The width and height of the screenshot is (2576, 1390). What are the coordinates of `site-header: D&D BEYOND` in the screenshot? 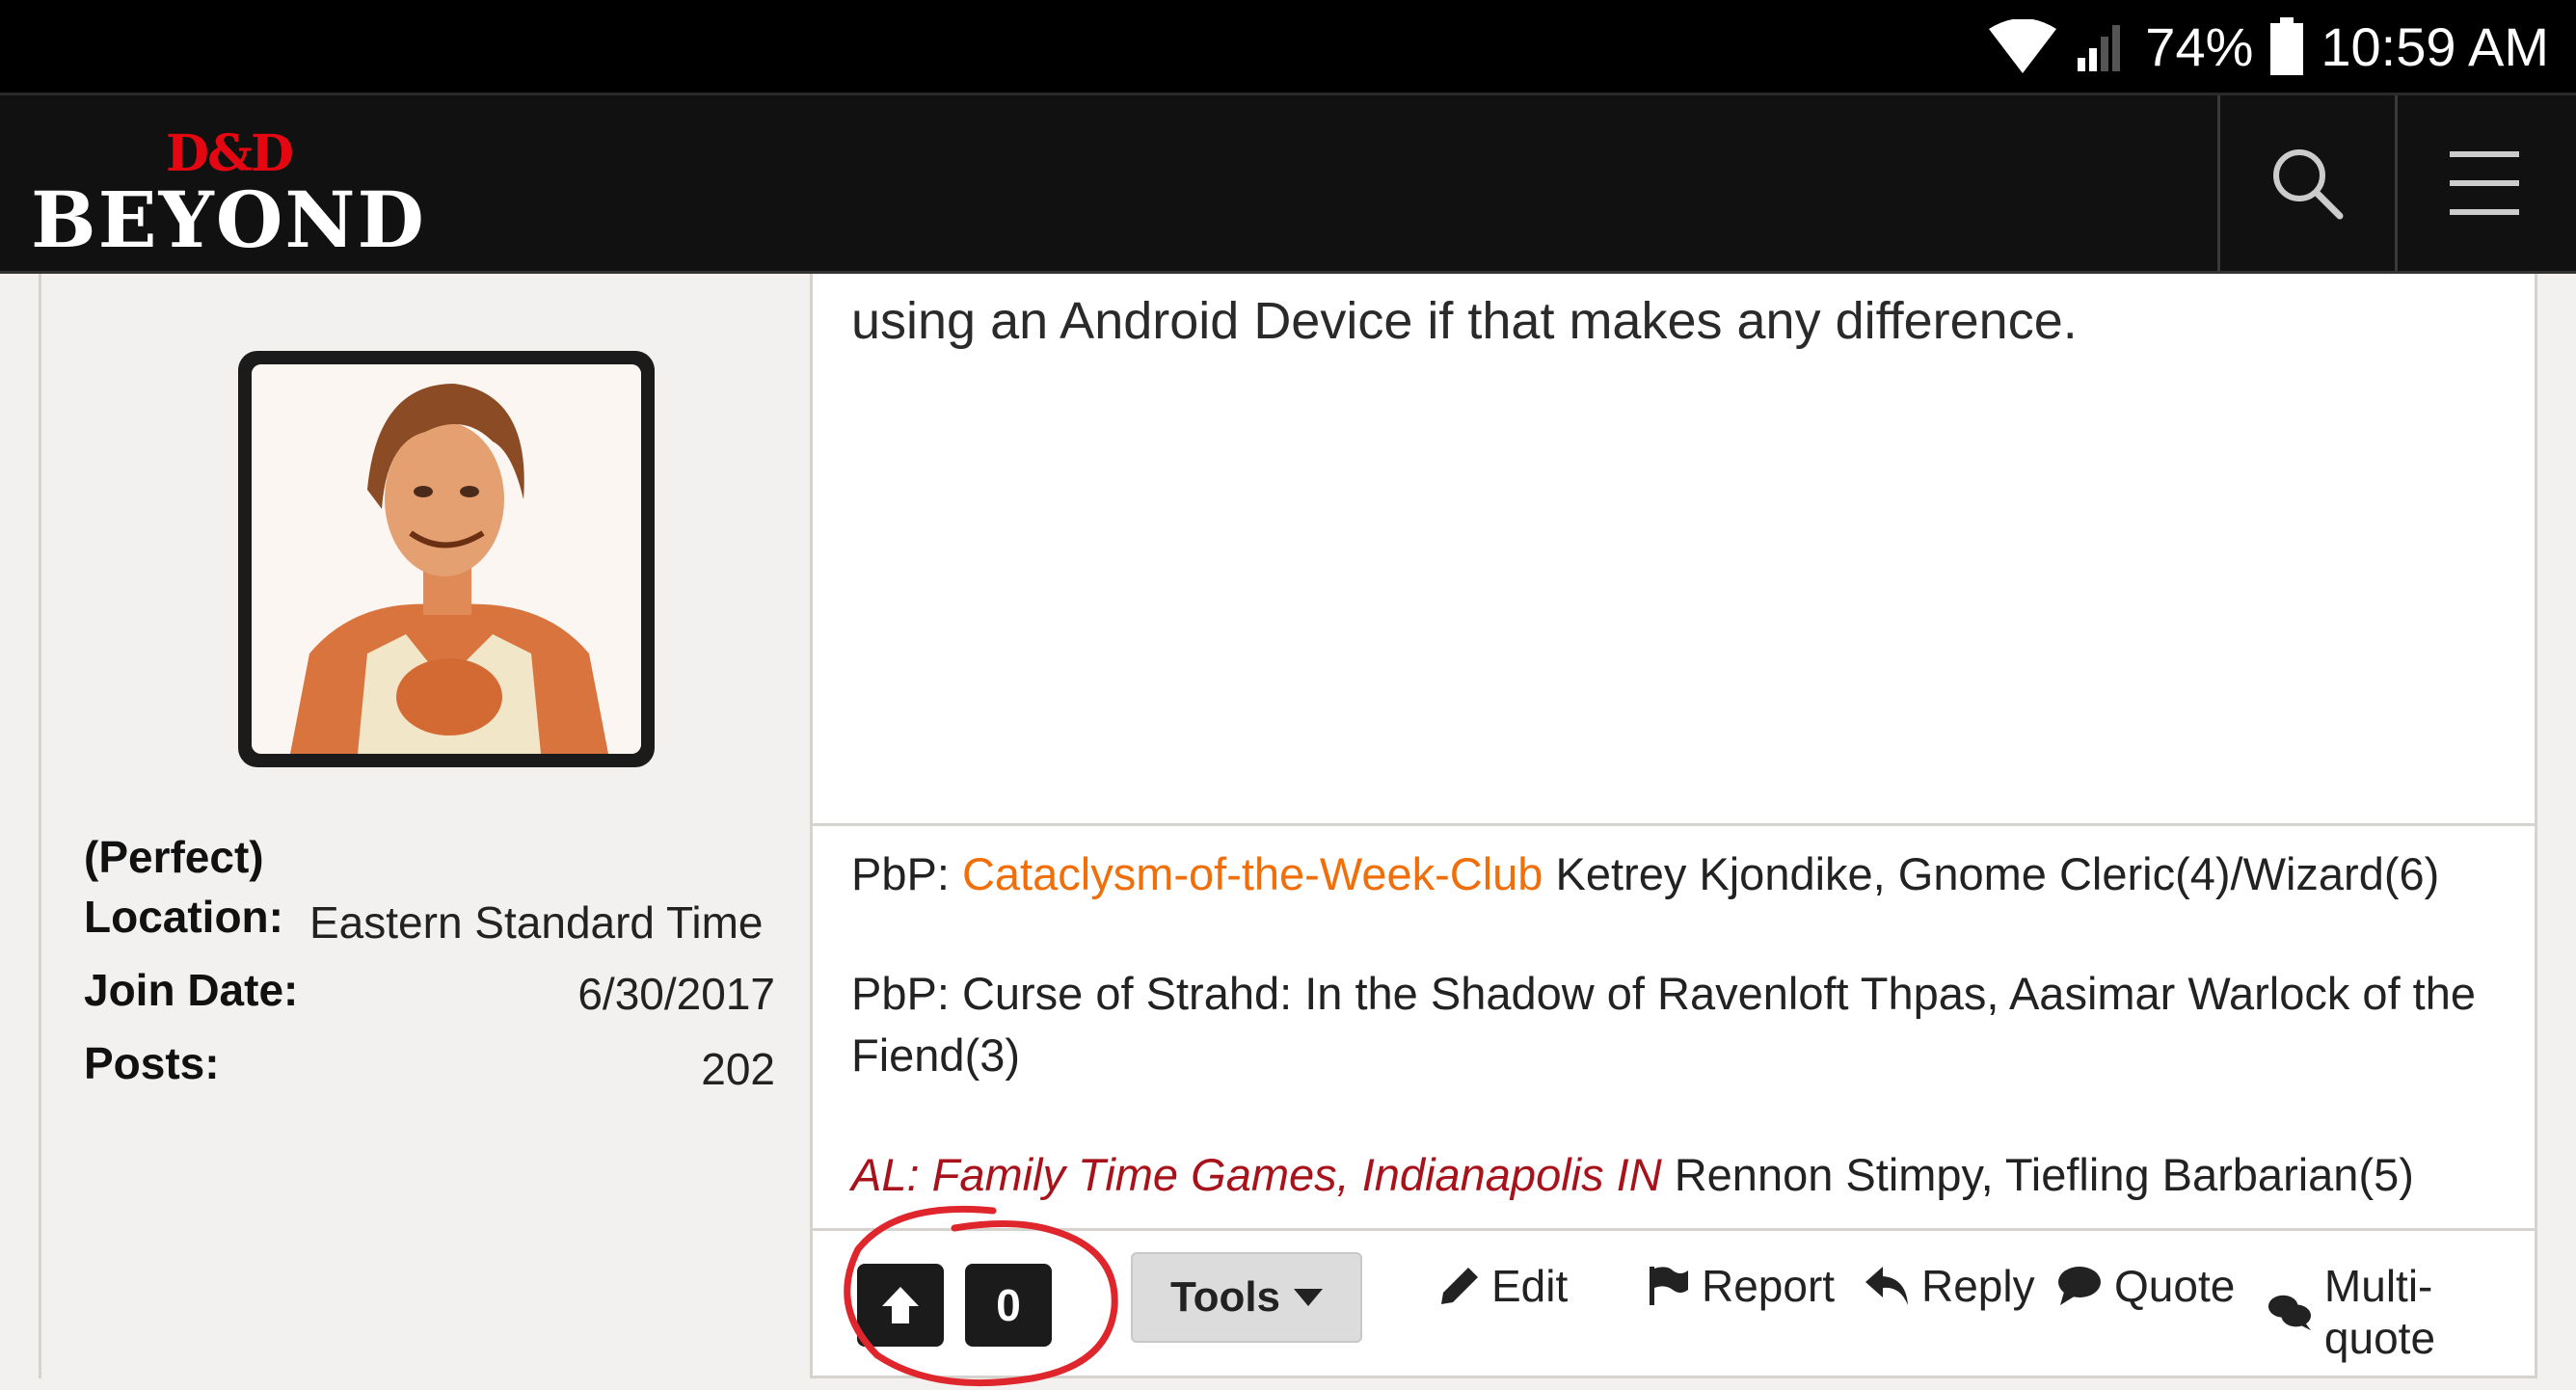 It's located at (1288, 183).